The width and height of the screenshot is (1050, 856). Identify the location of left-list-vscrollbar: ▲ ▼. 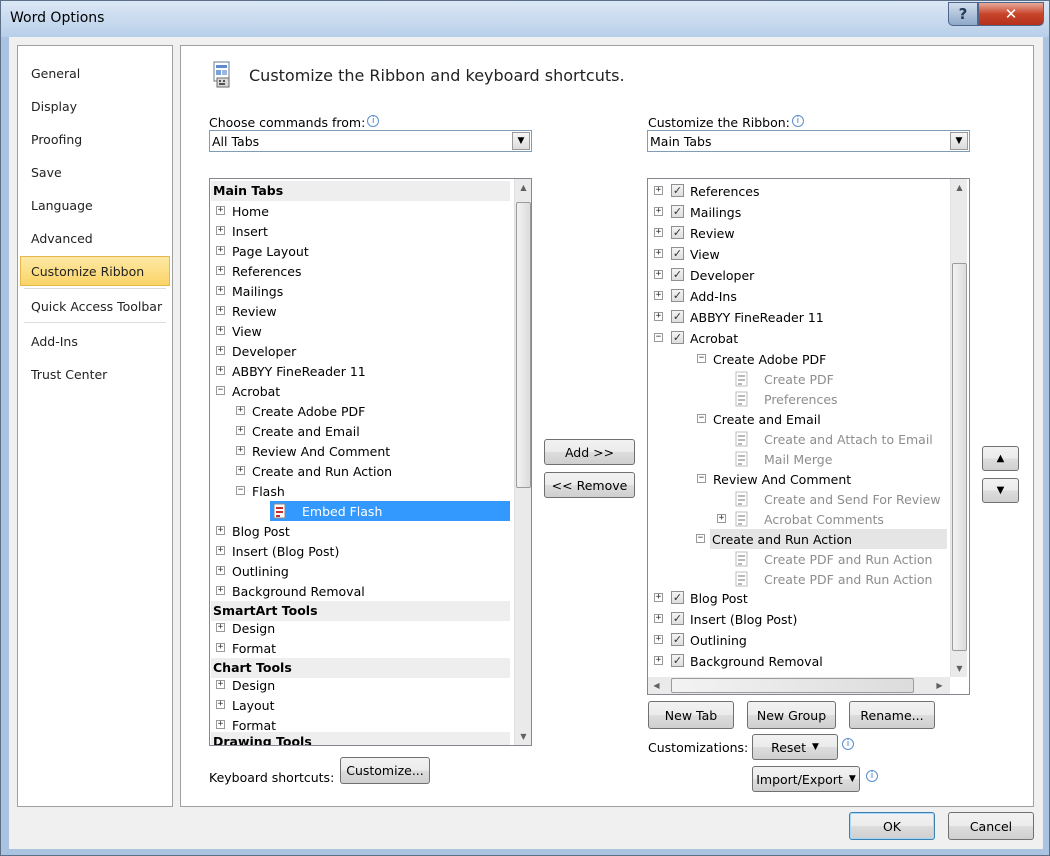
(522, 462).